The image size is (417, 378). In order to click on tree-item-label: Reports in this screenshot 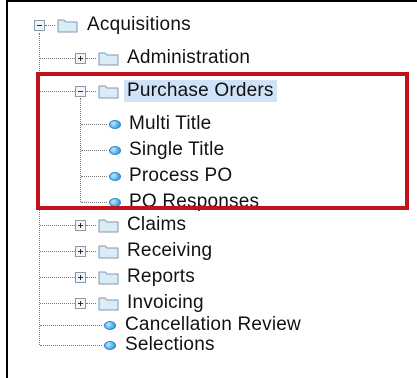, I will do `click(161, 276)`.